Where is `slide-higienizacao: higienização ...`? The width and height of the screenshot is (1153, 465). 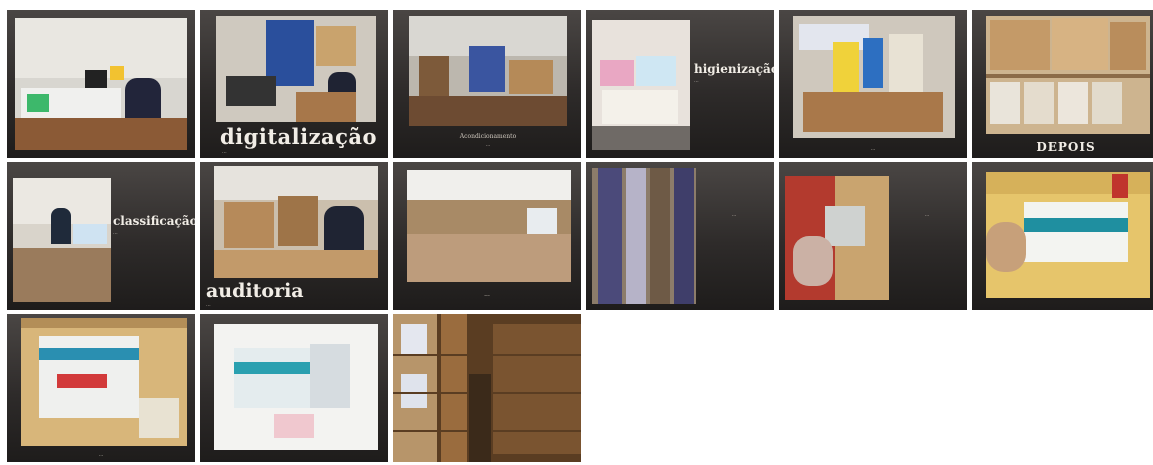
slide-higienizacao: higienização ... is located at coordinates (680, 84).